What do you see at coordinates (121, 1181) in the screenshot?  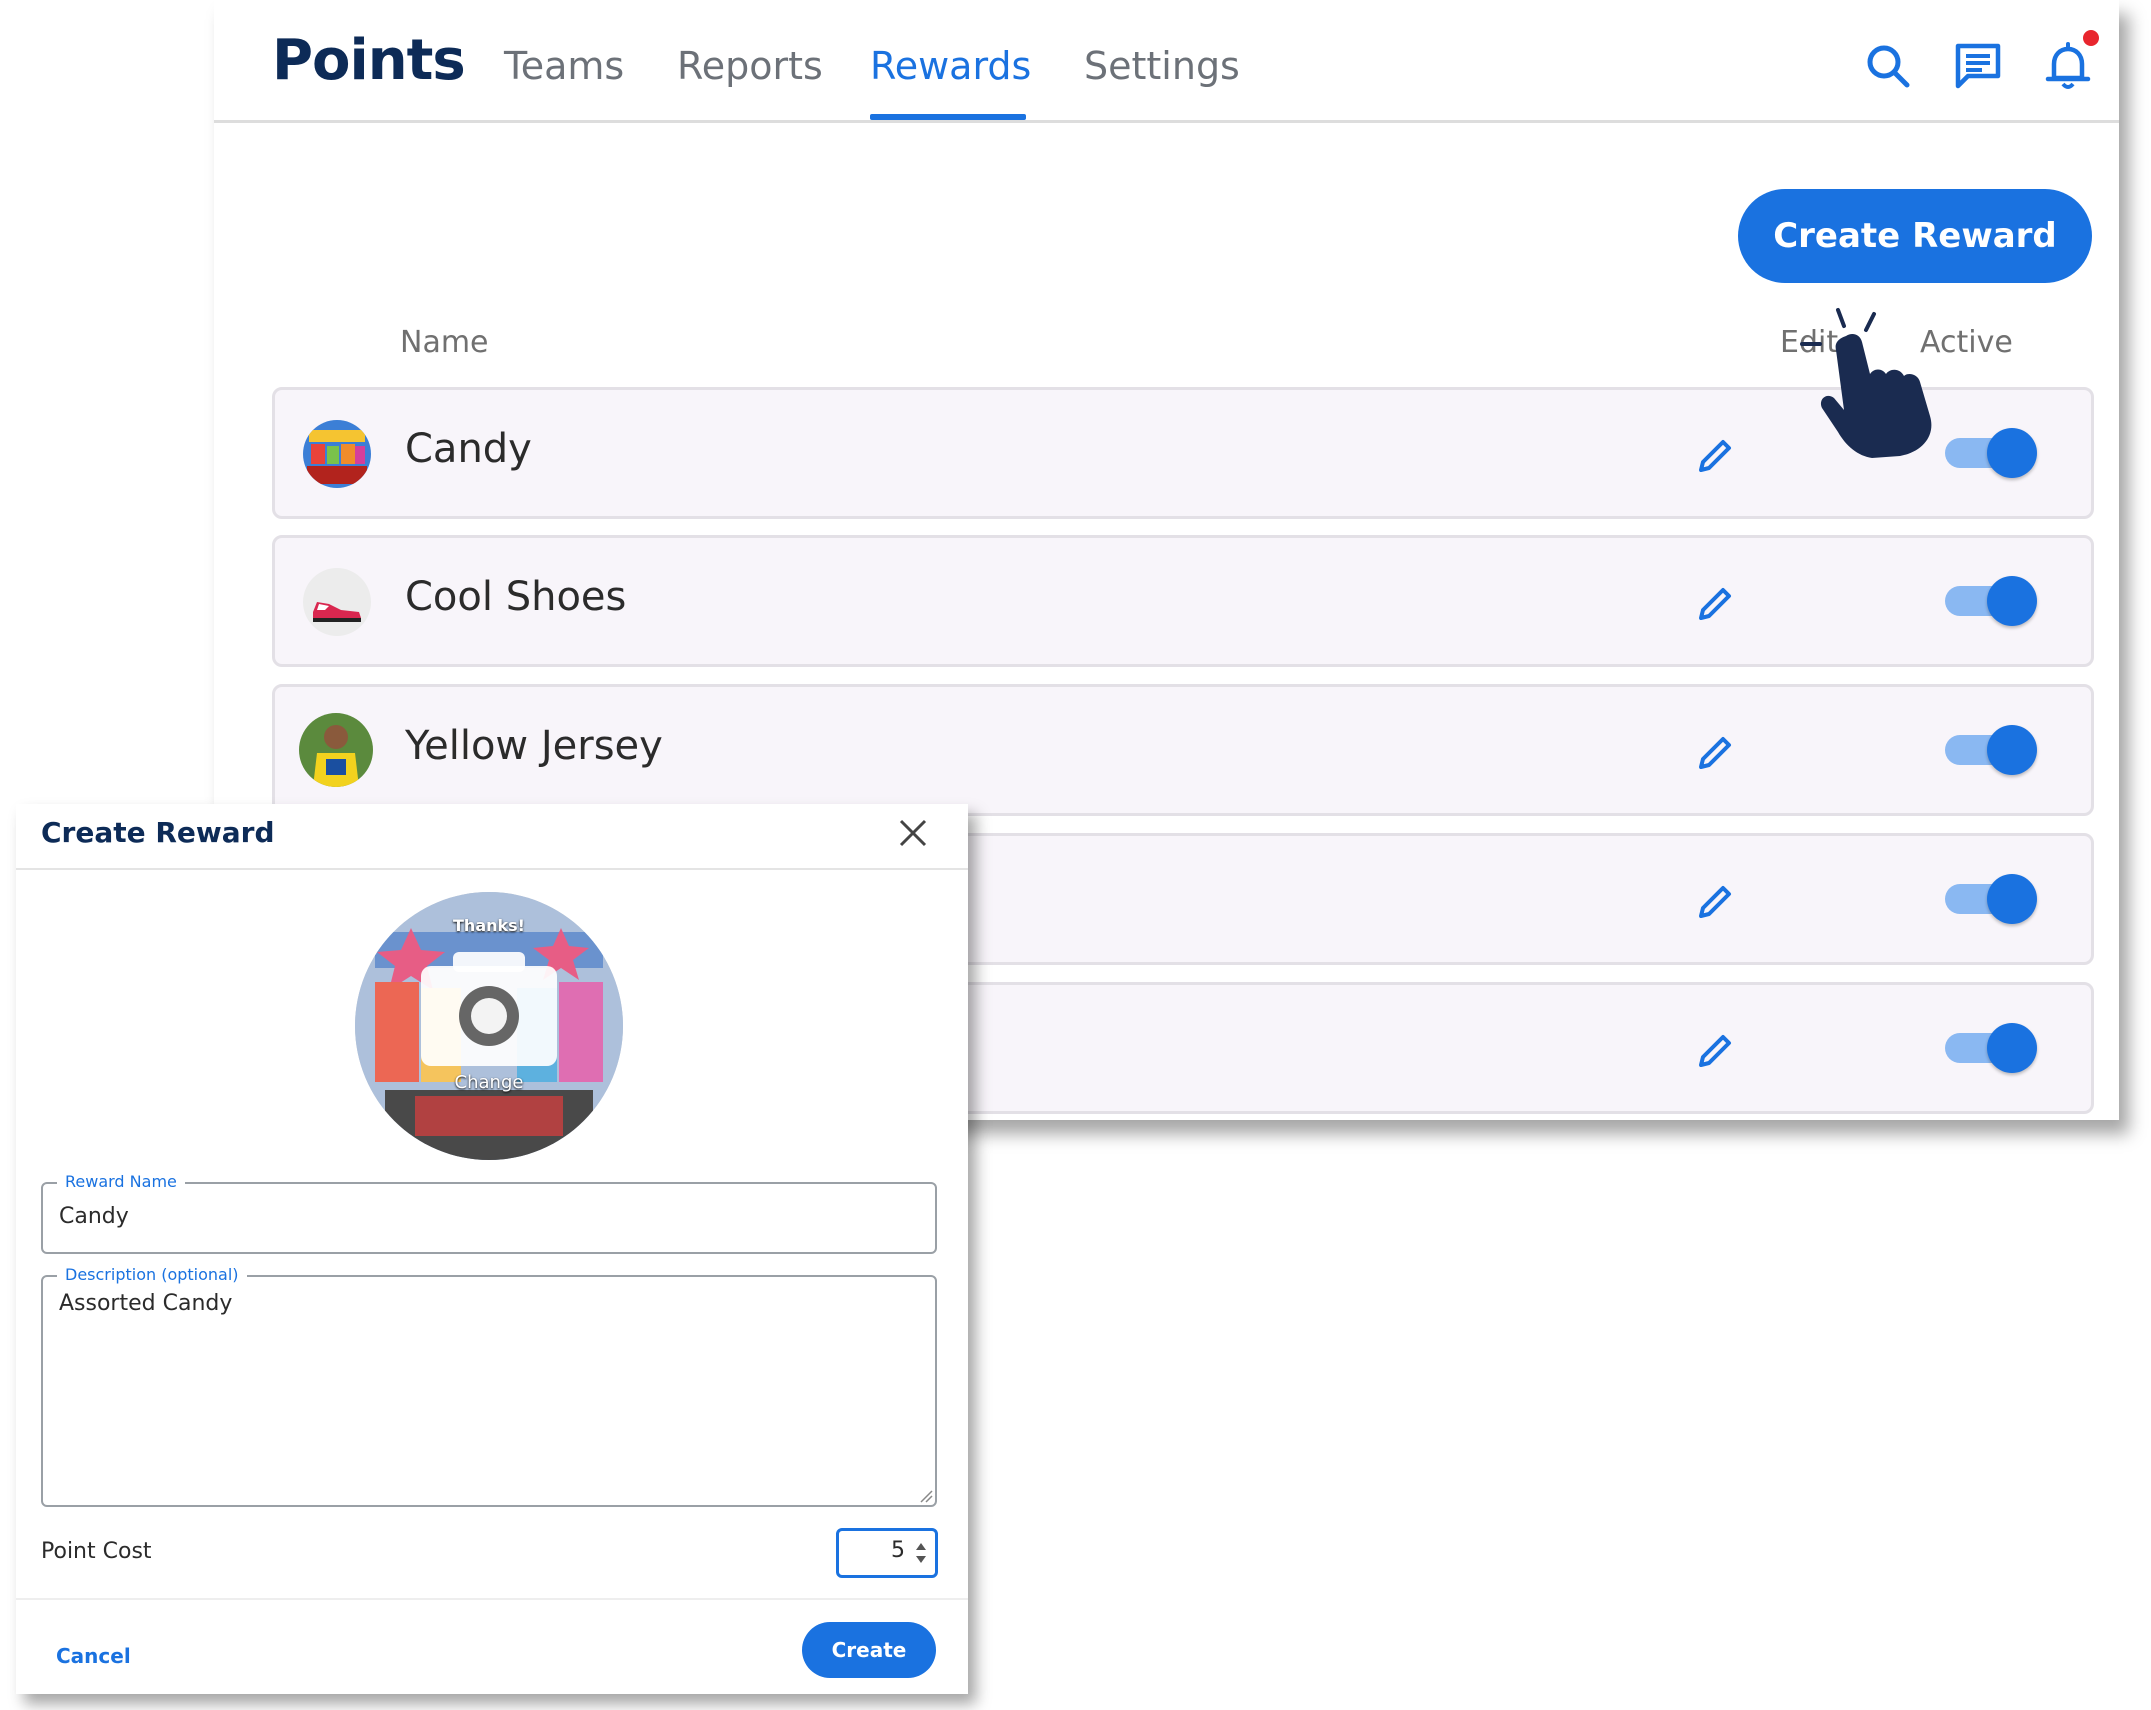 I see `reward-name-label: Reward Name` at bounding box center [121, 1181].